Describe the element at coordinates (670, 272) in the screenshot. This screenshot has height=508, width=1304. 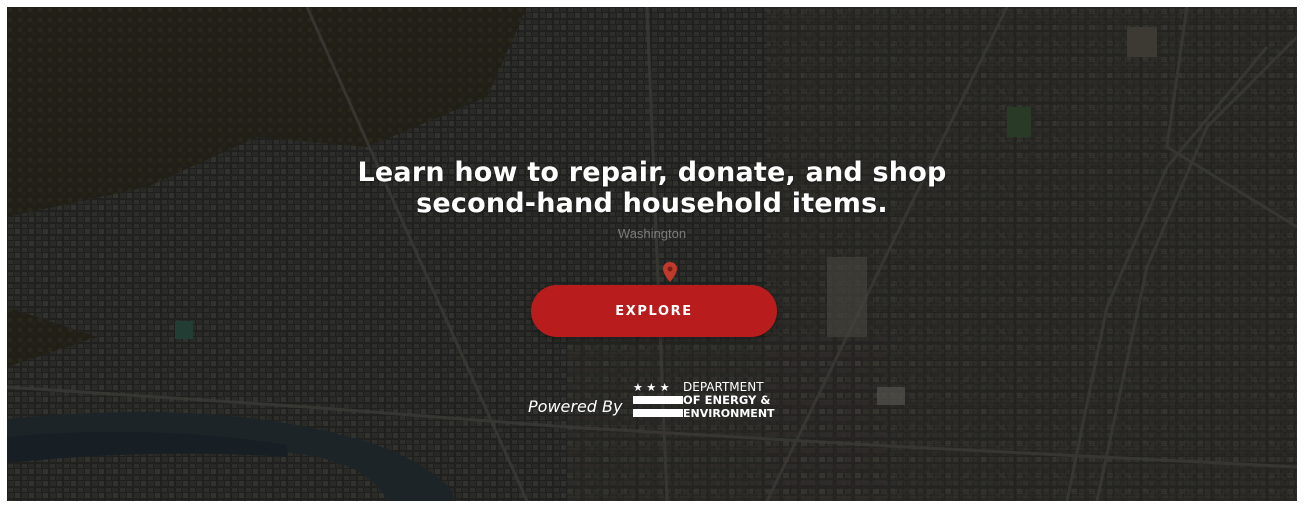
I see `map-pin-icon` at that location.